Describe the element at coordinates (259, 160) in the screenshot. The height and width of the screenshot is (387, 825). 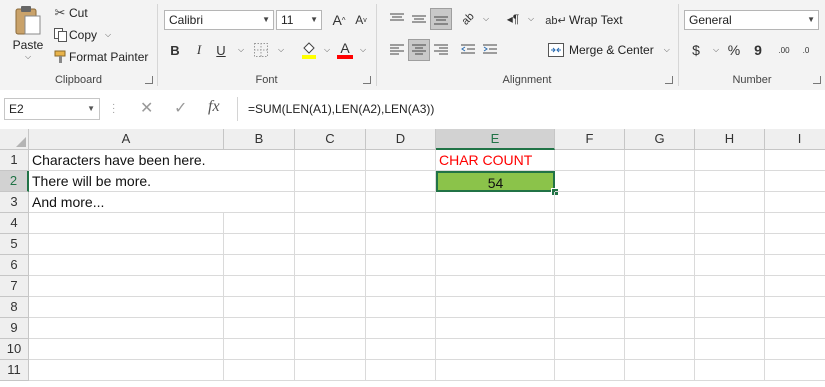
I see `cell-b1` at that location.